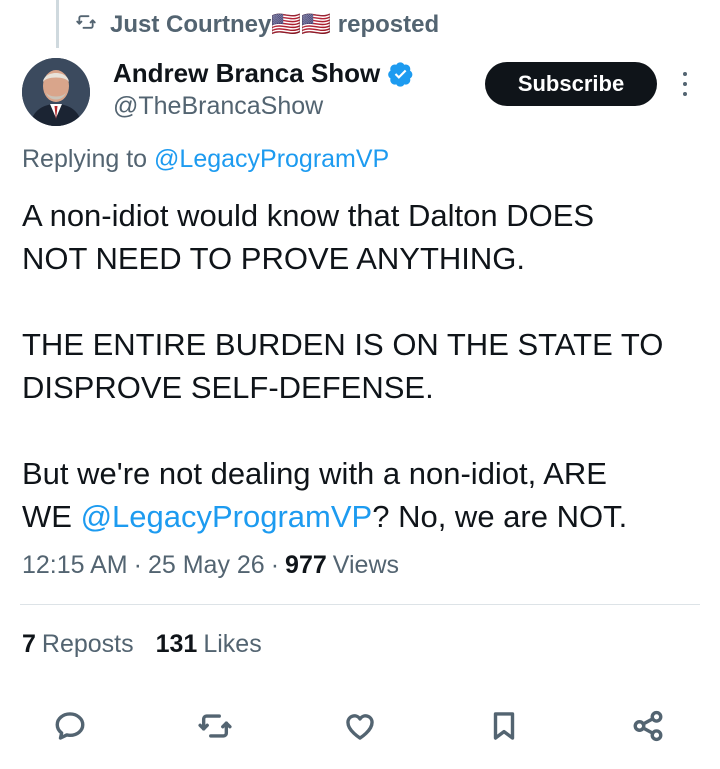 This screenshot has height=769, width=720. I want to click on bookmark-icon, so click(504, 726).